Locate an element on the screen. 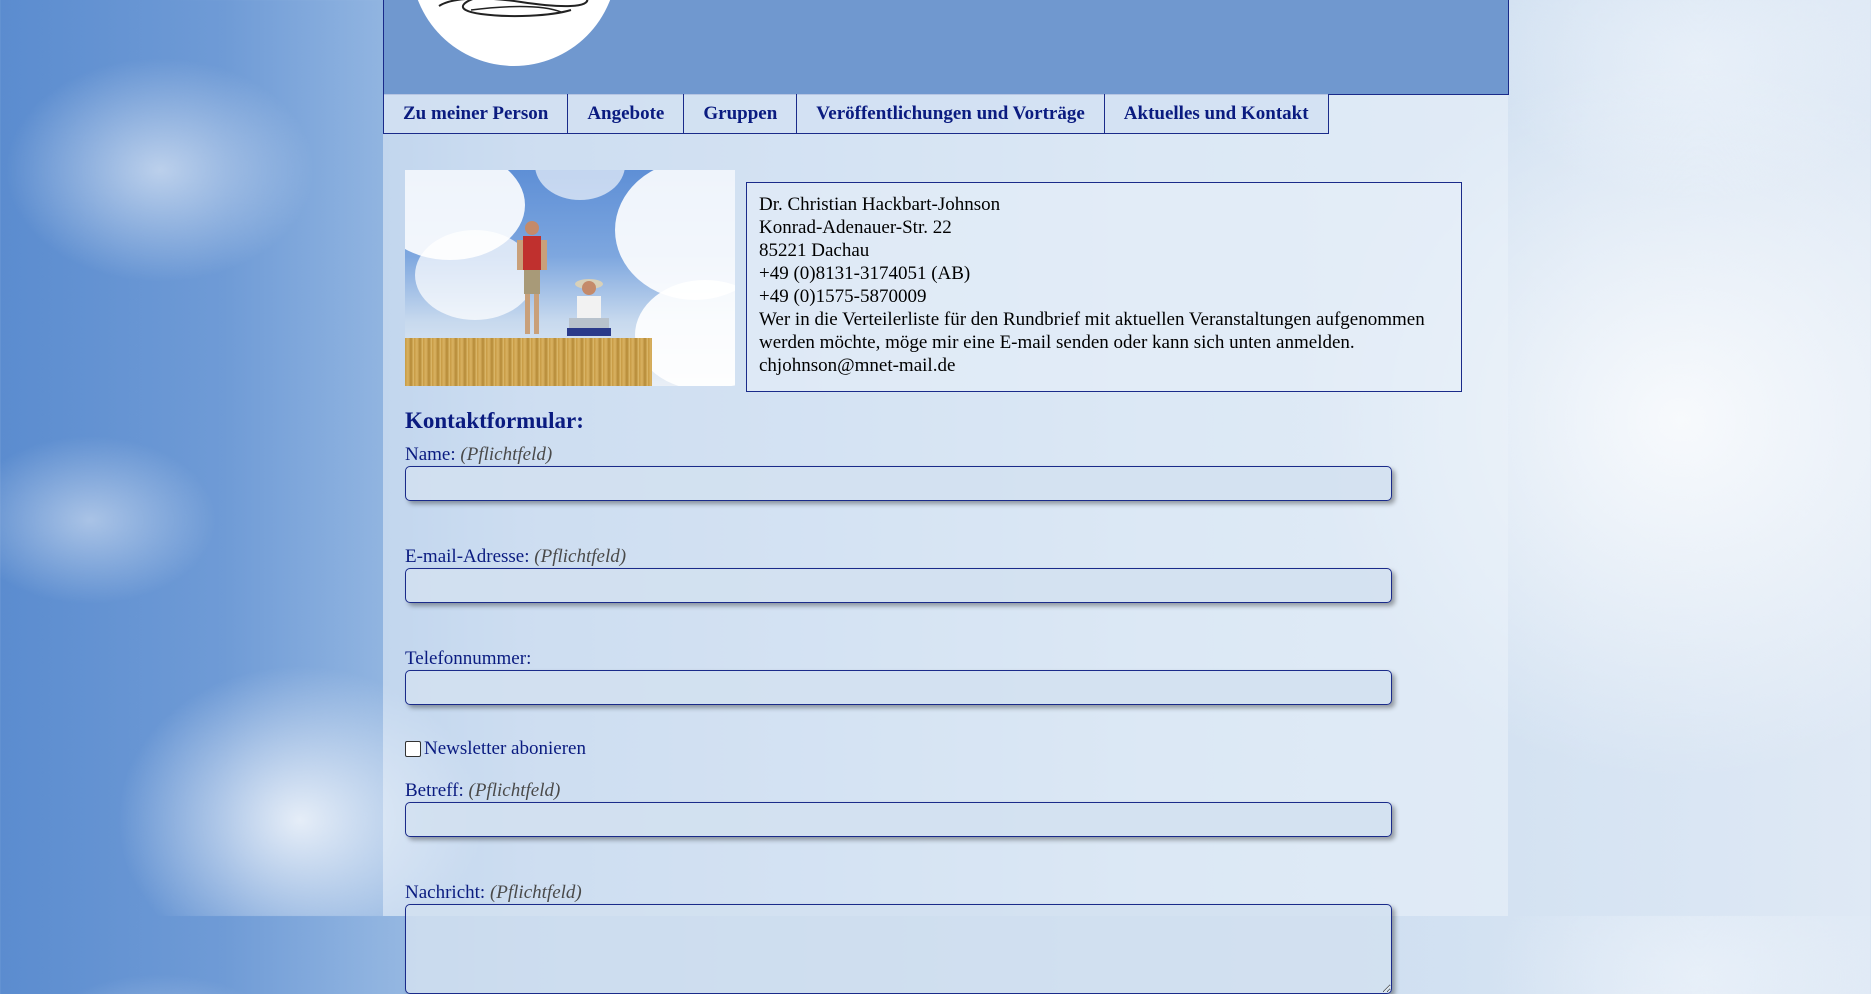  nav-item-zu-meiner-person: Zu meiner Person is located at coordinates (476, 114).